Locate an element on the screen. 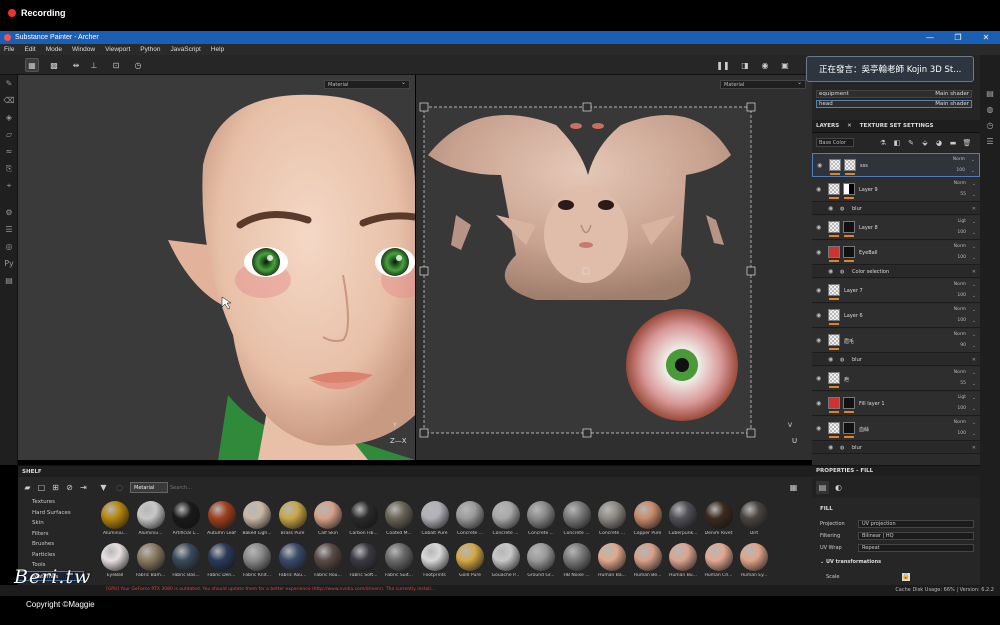 The image size is (1000, 625). menu-window: Window is located at coordinates (83, 49).